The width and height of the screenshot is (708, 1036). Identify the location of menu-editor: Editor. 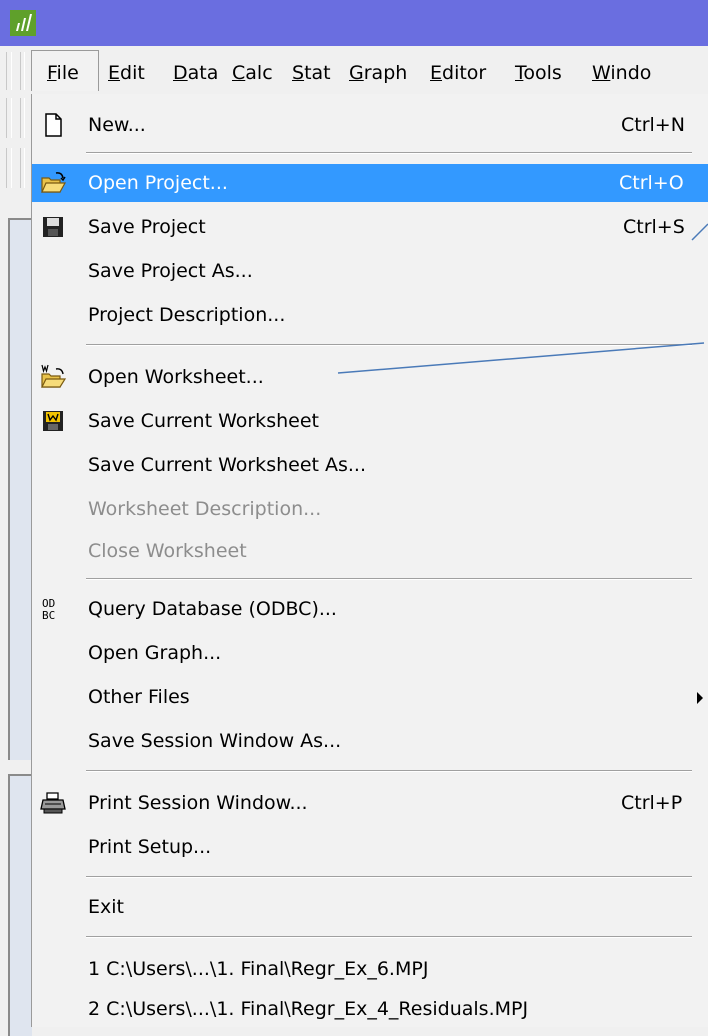
(458, 73).